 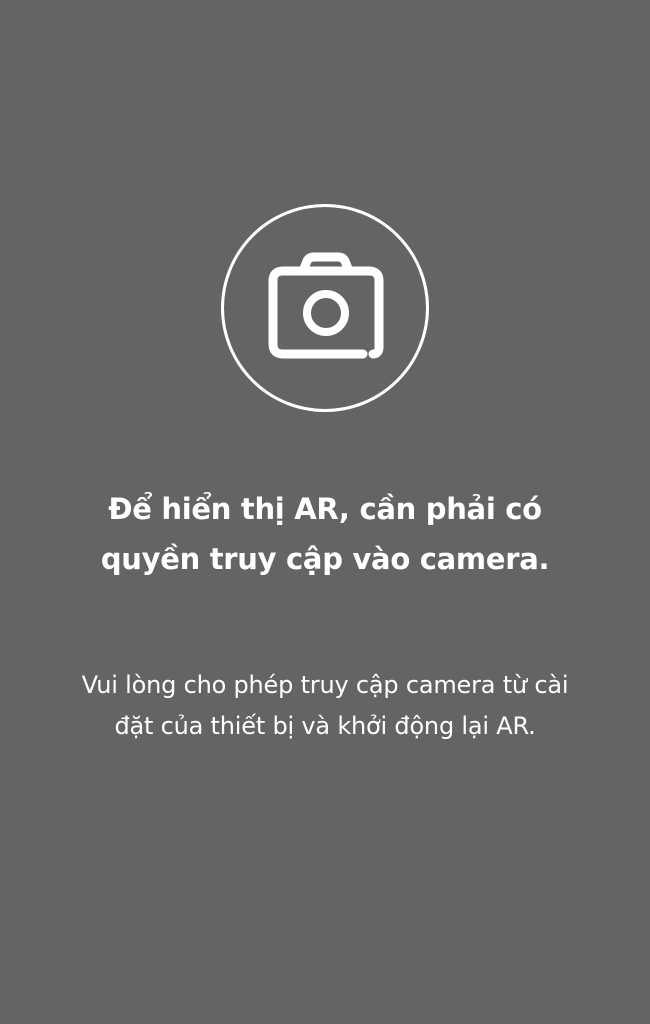 I want to click on camera-icon-circle, so click(x=325, y=308).